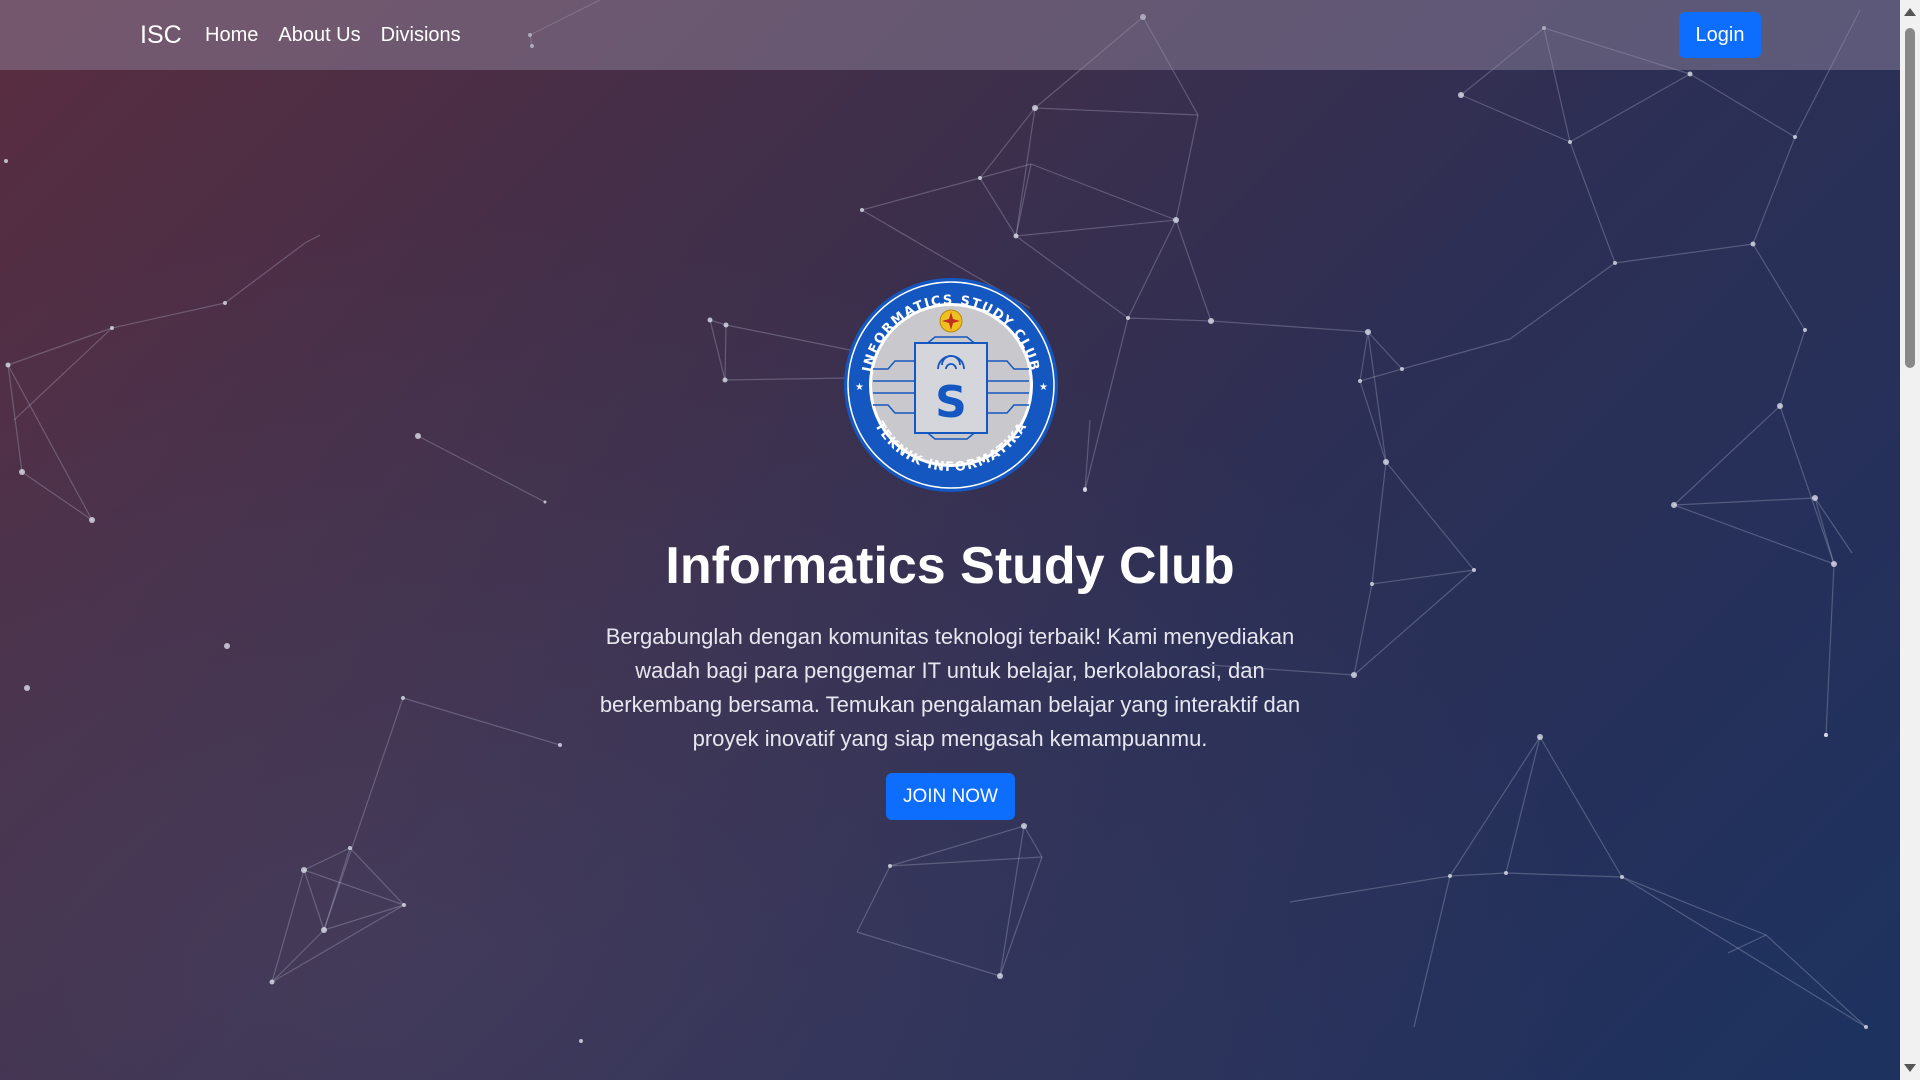 Image resolution: width=1920 pixels, height=1080 pixels. What do you see at coordinates (1910, 1068) in the screenshot?
I see `scroll-down-arrow-icon` at bounding box center [1910, 1068].